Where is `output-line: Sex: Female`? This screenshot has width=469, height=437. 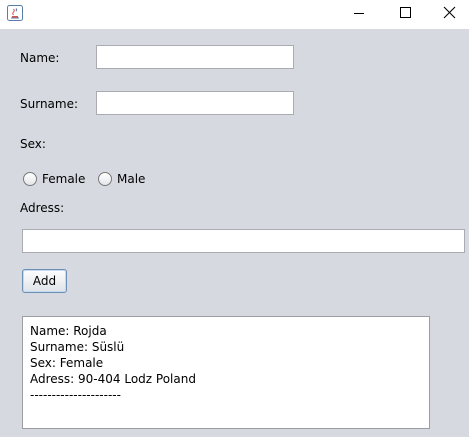 output-line: Sex: Female is located at coordinates (67, 363).